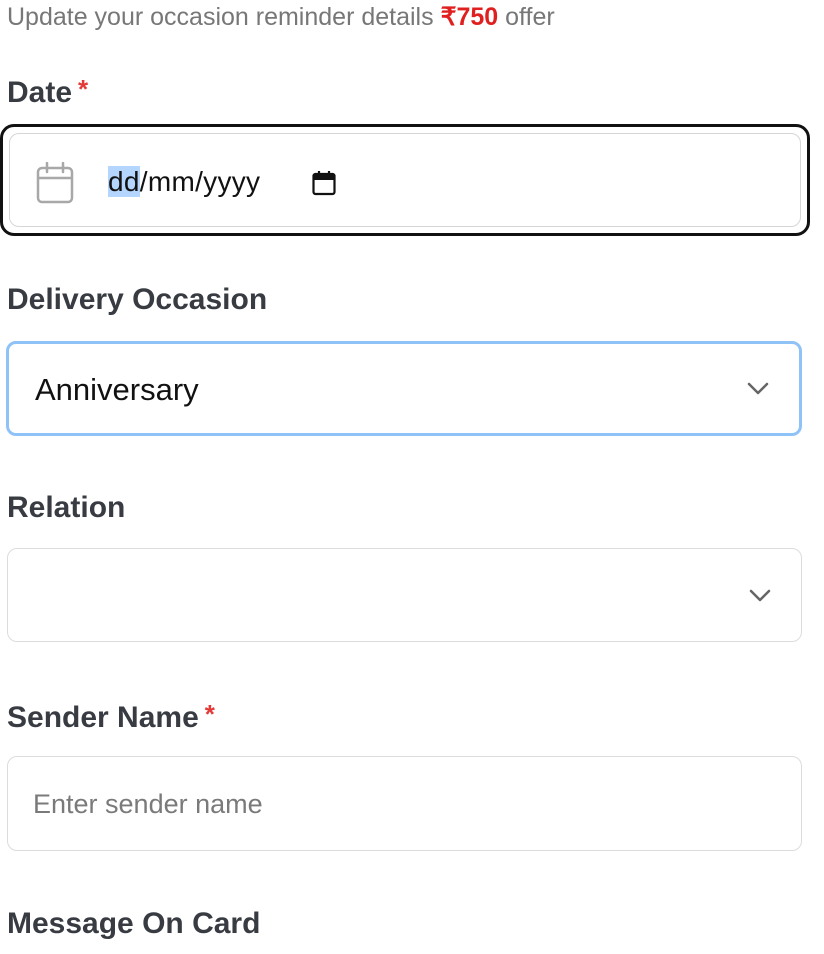 The width and height of the screenshot is (824, 954). I want to click on sender-name-placeholder: Enter sender name, so click(148, 804).